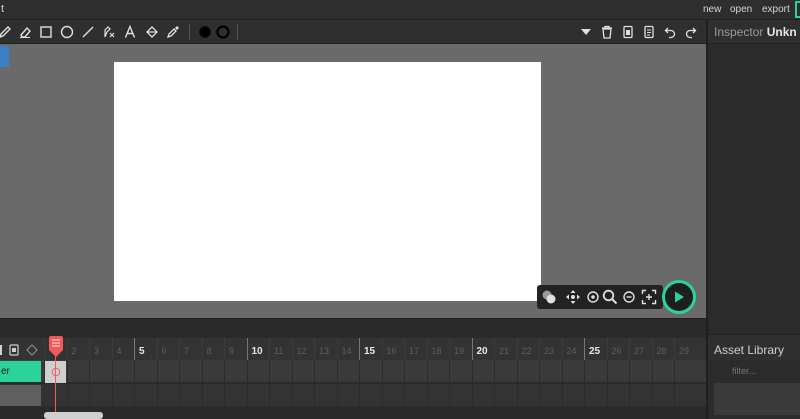 Image resolution: width=800 pixels, height=419 pixels. What do you see at coordinates (20, 395) in the screenshot?
I see `layer-name-empty` at bounding box center [20, 395].